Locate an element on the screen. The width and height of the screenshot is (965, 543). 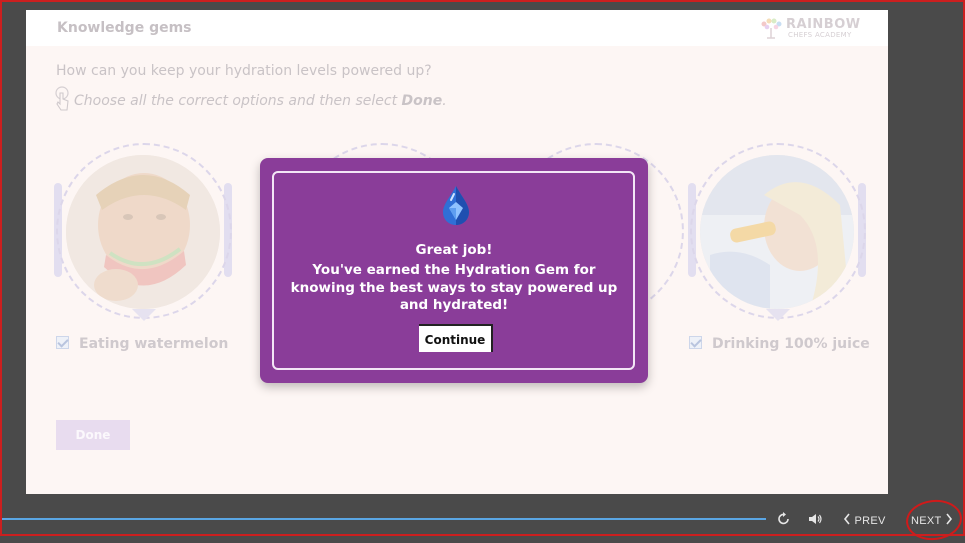
volume-button is located at coordinates (815, 520).